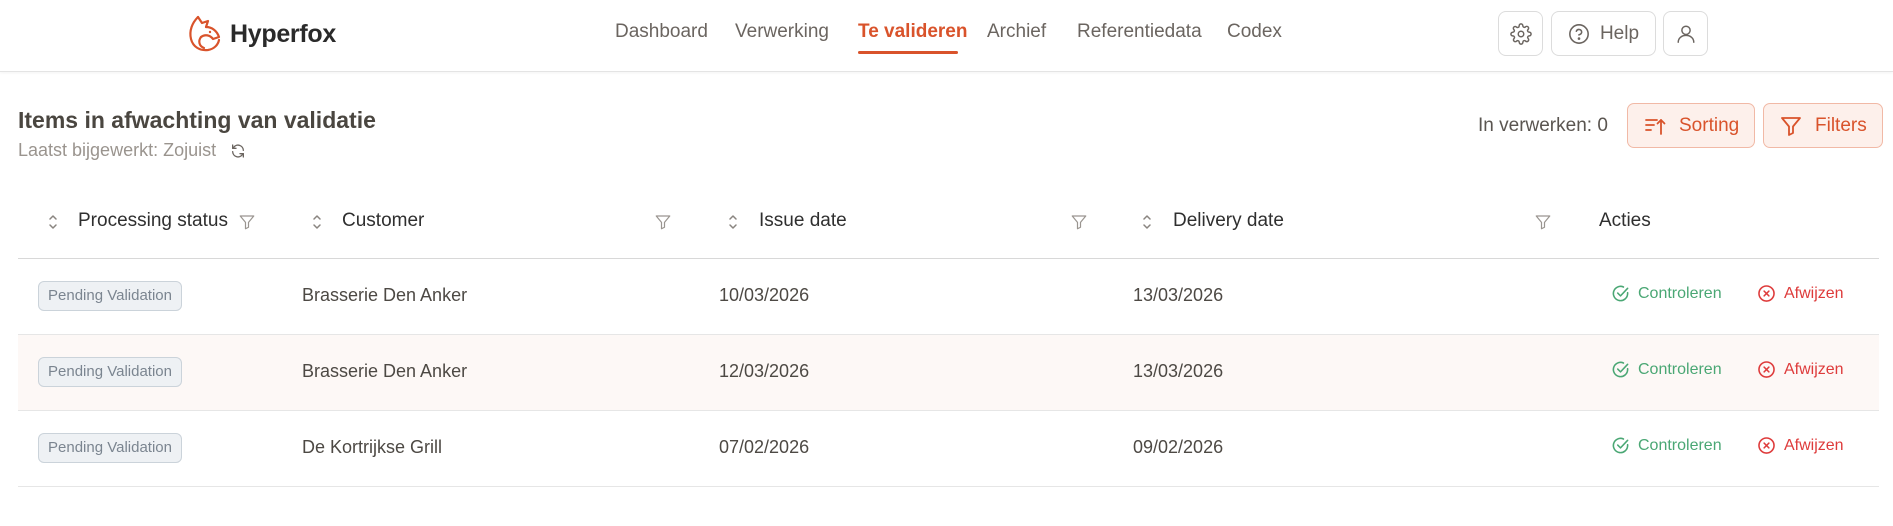 This screenshot has height=526, width=1893. Describe the element at coordinates (1178, 447) in the screenshot. I see `delivery-date-cell: 09/02/2026` at that location.